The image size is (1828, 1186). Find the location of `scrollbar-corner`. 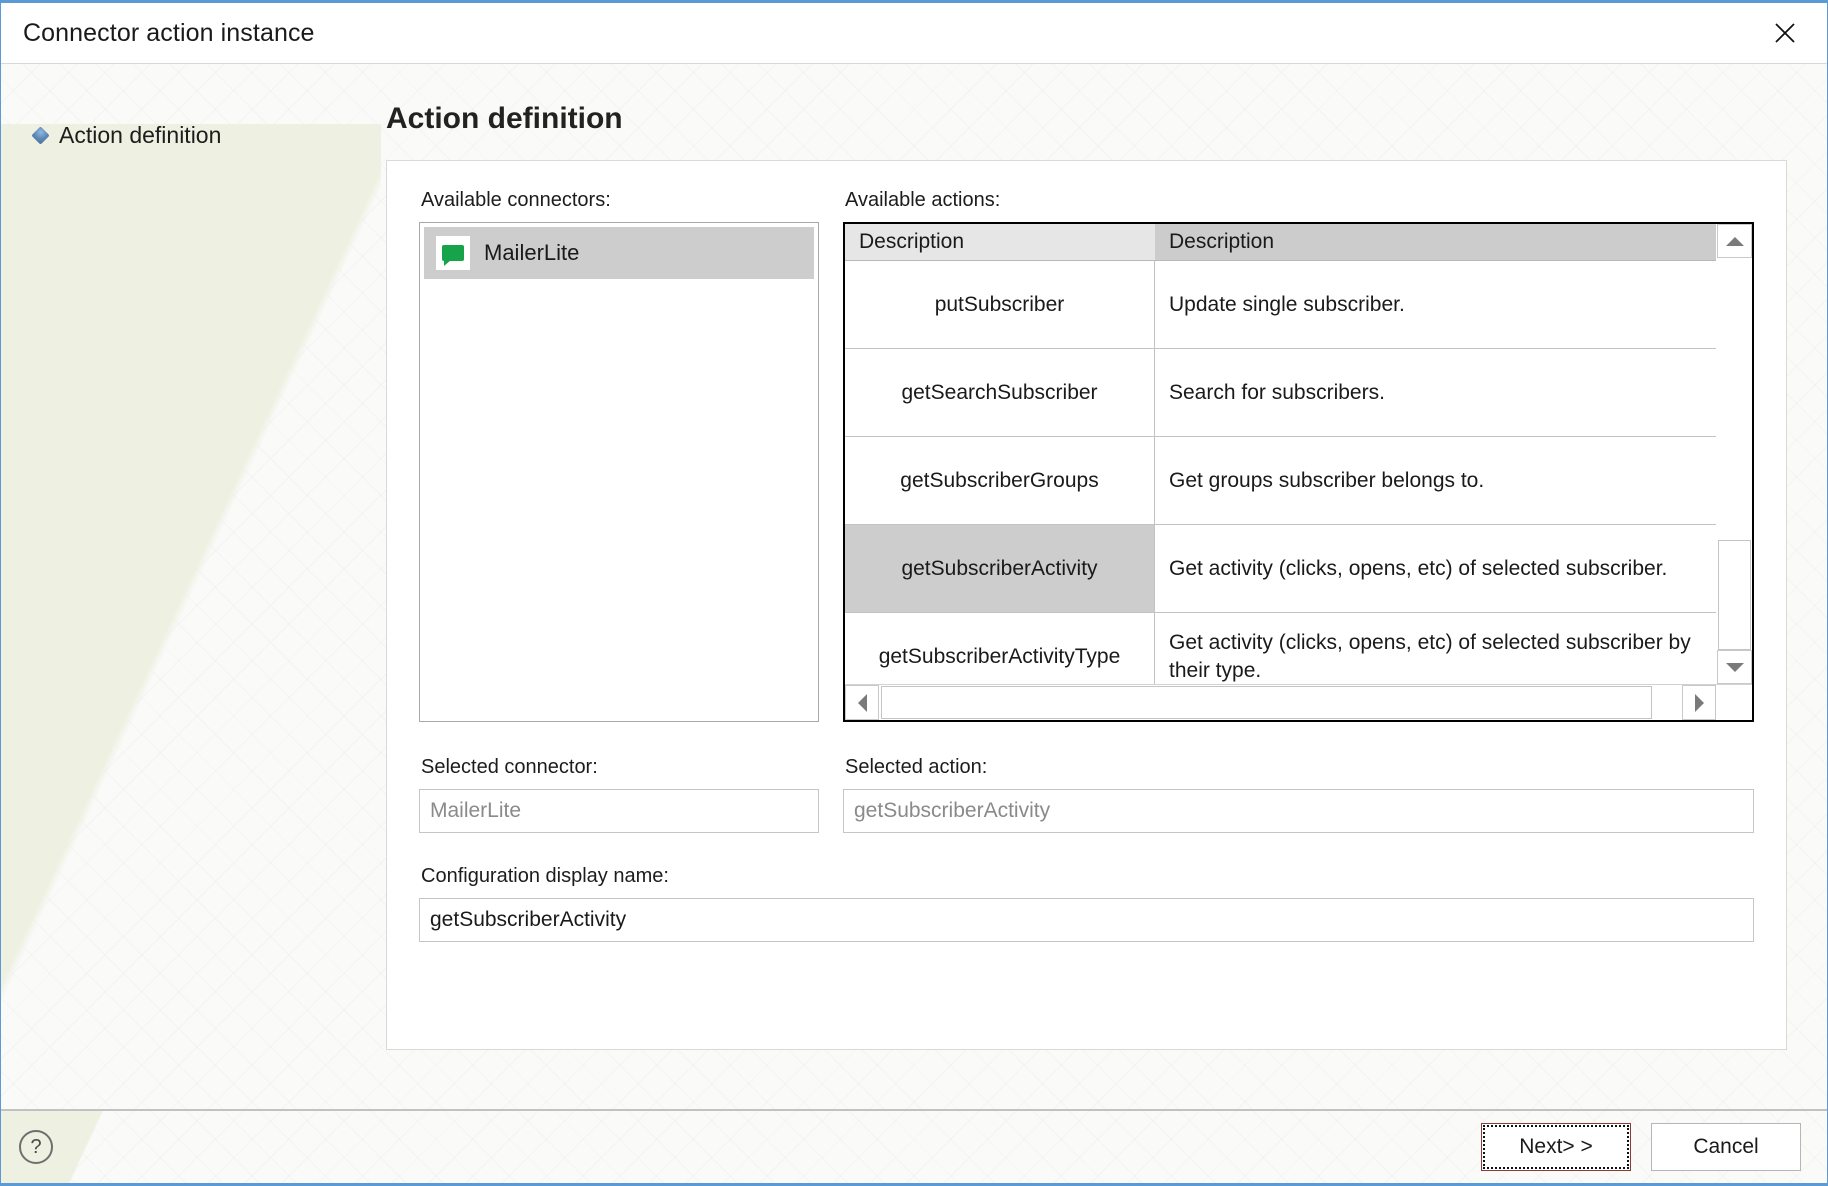

scrollbar-corner is located at coordinates (1734, 702).